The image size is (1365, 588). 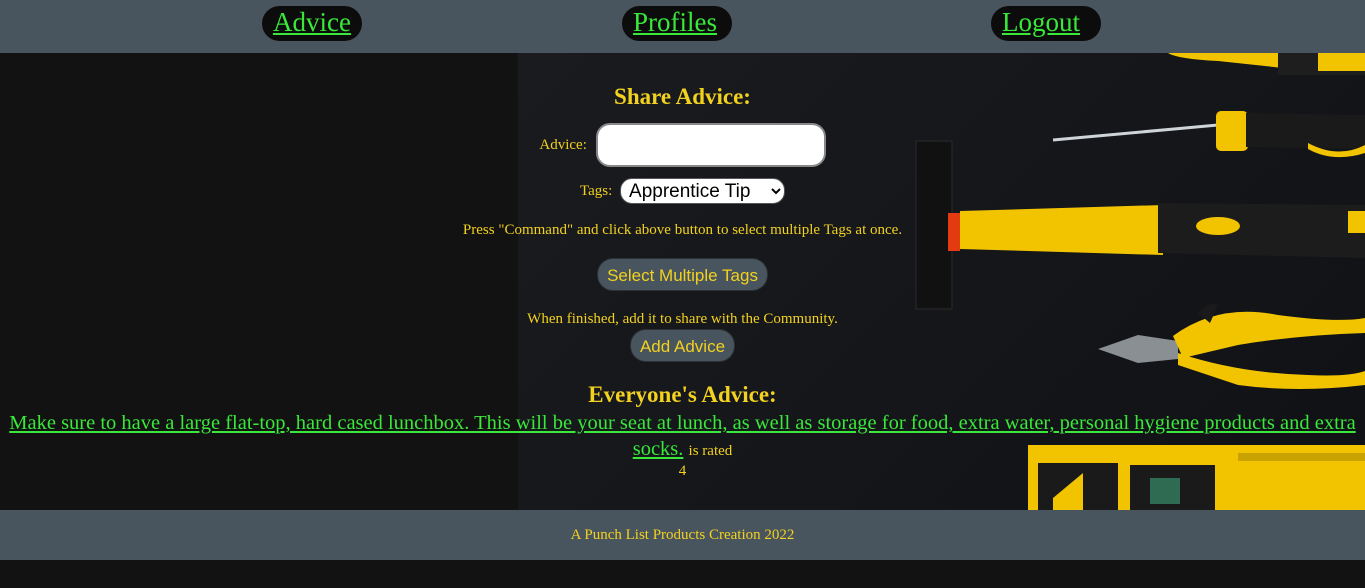 I want to click on select-multiple-tags-button: Select Multiple Tags, so click(x=682, y=274).